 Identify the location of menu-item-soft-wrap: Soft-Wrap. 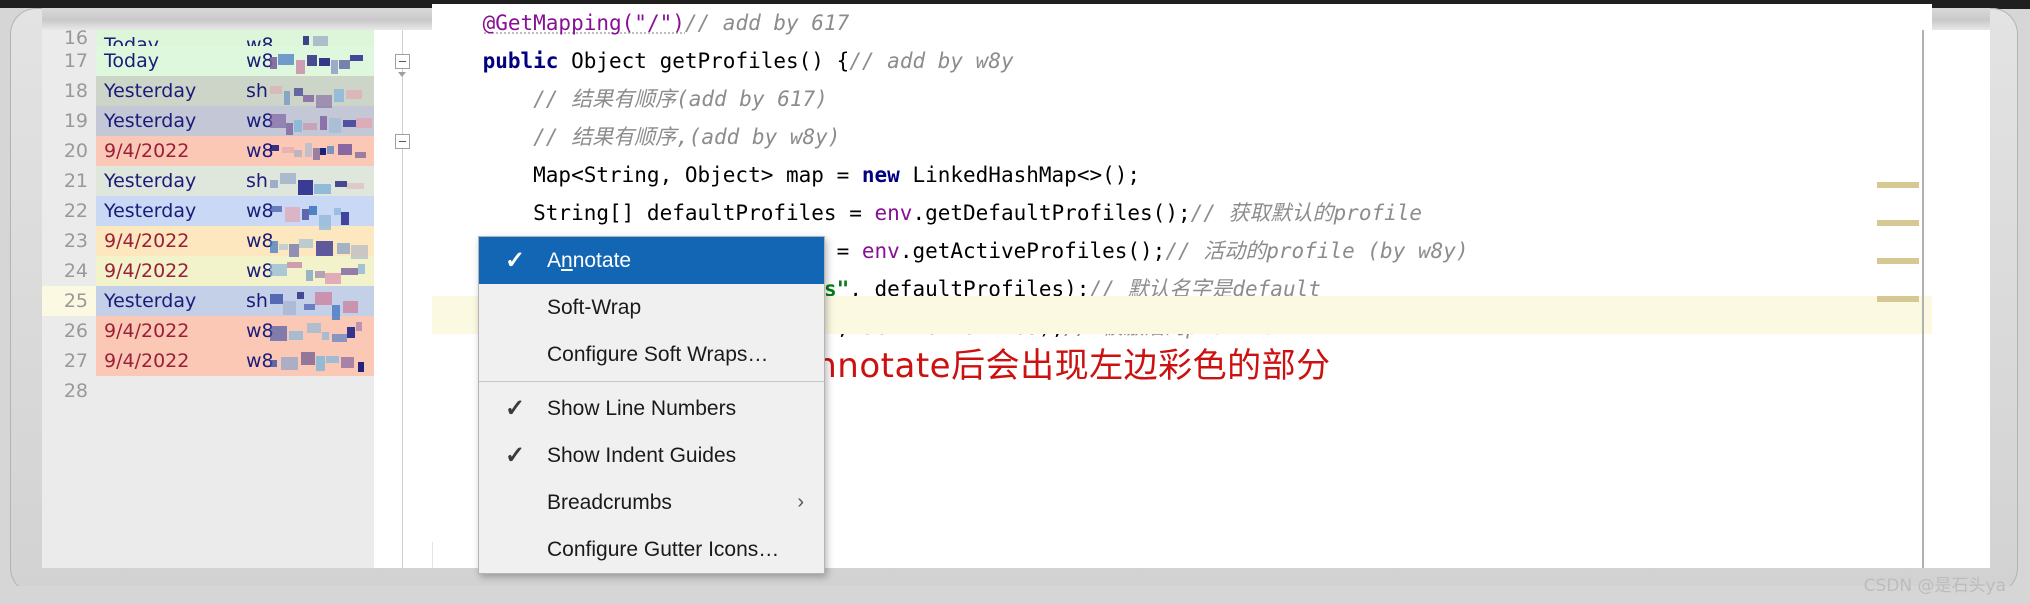
(651, 307).